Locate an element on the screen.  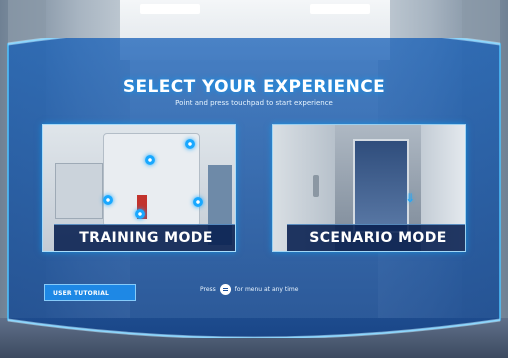
scenario-mode-label: SCENARIO MODE is located at coordinates (376, 237).